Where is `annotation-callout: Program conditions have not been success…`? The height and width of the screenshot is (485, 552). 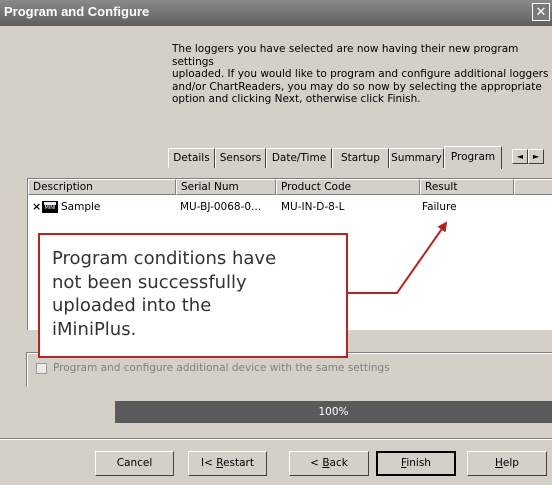 annotation-callout: Program conditions have not been success… is located at coordinates (193, 295).